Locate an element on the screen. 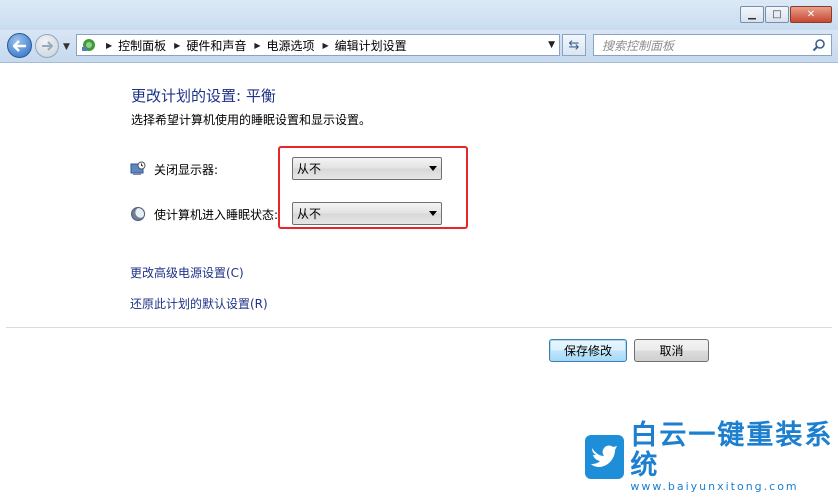 Image resolution: width=838 pixels, height=493 pixels. refresh-icon: ⇆ is located at coordinates (574, 45).